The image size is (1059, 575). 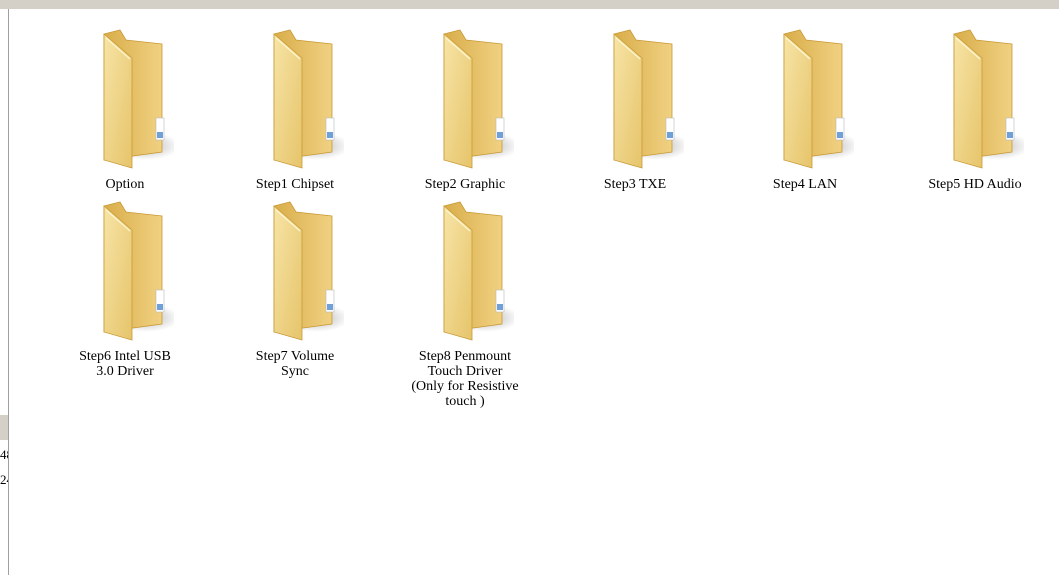 I want to click on folder-label: Step5 HD Audio, so click(x=975, y=184).